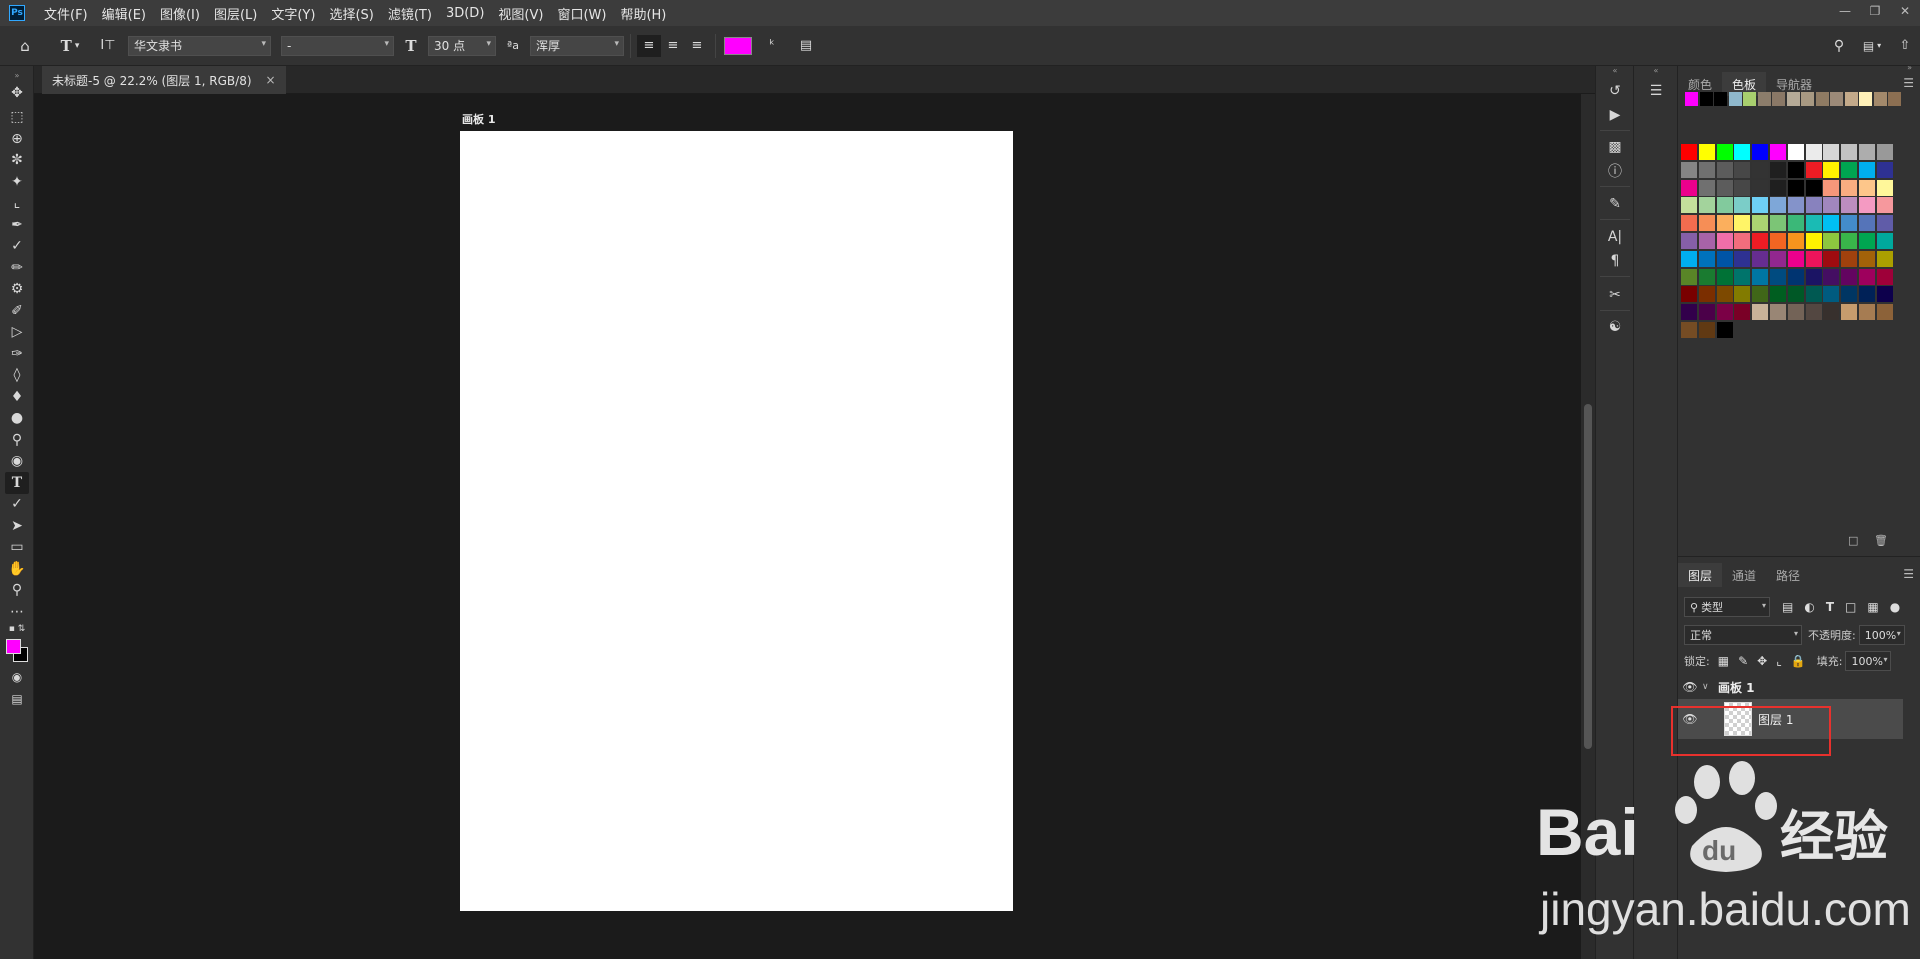 This screenshot has height=959, width=1920. I want to click on panel-tab: 路径, so click(1788, 575).